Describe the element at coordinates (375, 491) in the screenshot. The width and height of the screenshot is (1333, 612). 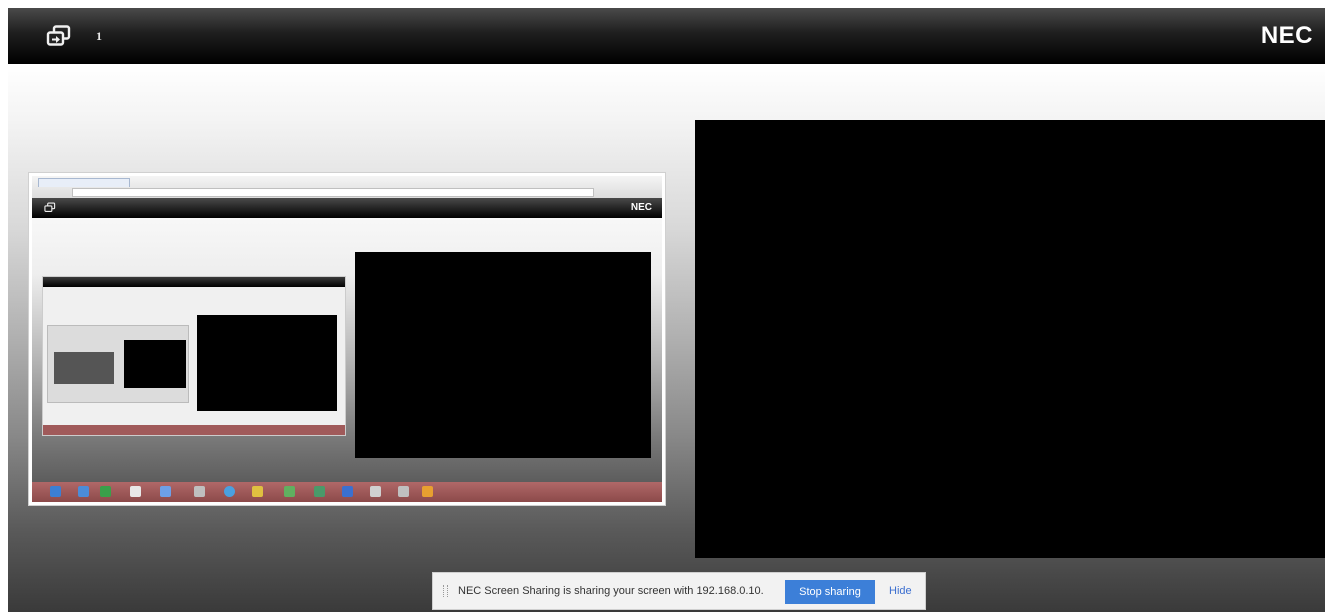
I see `search-icon` at that location.